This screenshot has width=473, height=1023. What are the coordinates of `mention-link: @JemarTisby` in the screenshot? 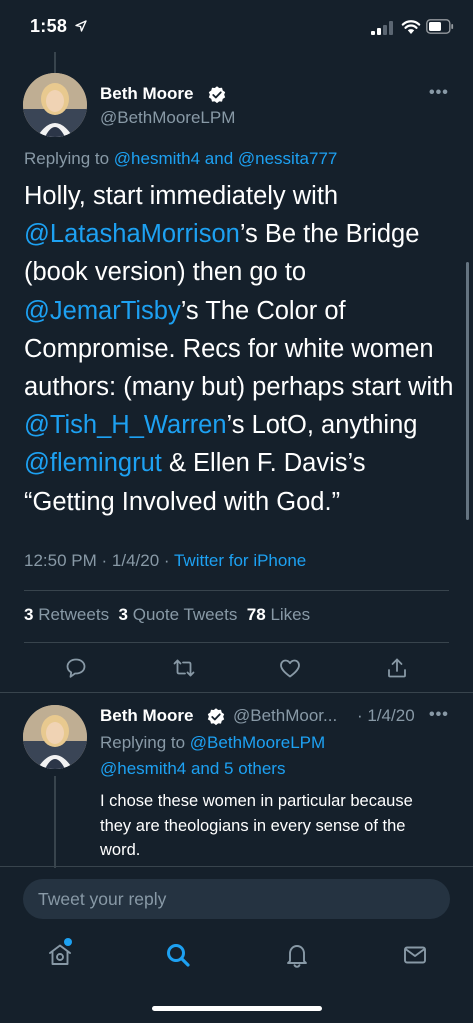 It's located at (102, 311).